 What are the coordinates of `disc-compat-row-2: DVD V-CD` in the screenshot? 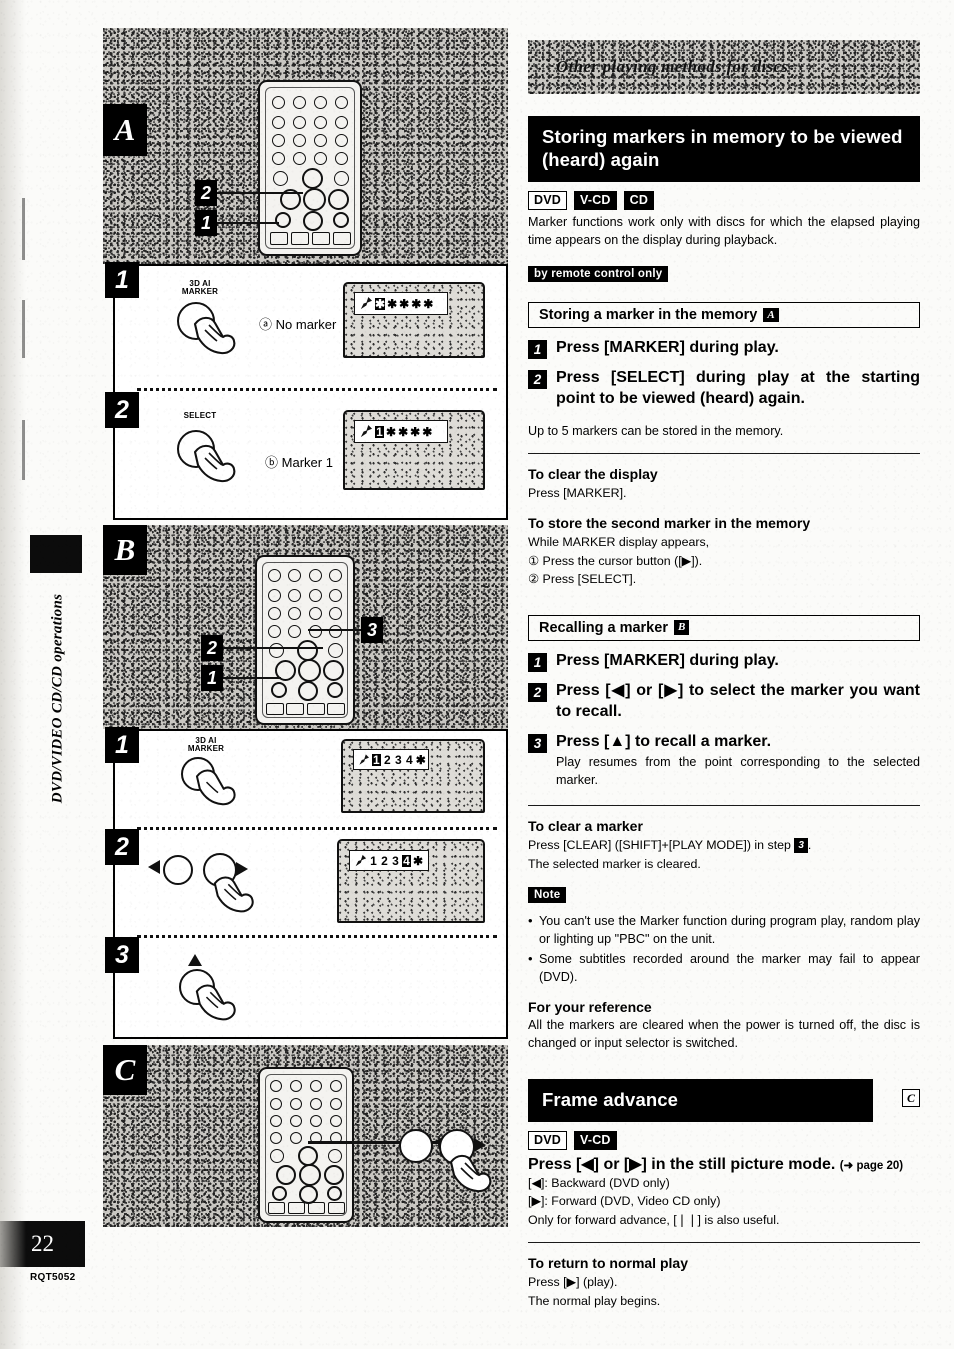 It's located at (724, 1140).